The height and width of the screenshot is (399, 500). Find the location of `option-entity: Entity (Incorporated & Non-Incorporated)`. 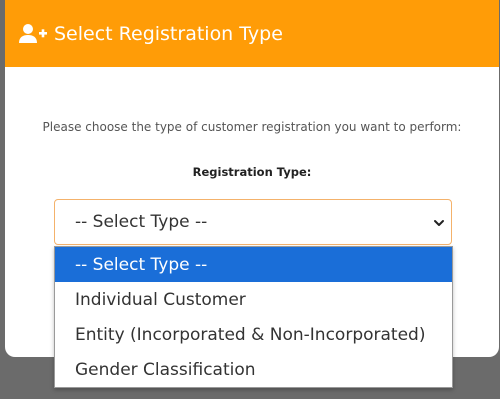

option-entity: Entity (Incorporated & Non-Incorporated) is located at coordinates (253, 334).